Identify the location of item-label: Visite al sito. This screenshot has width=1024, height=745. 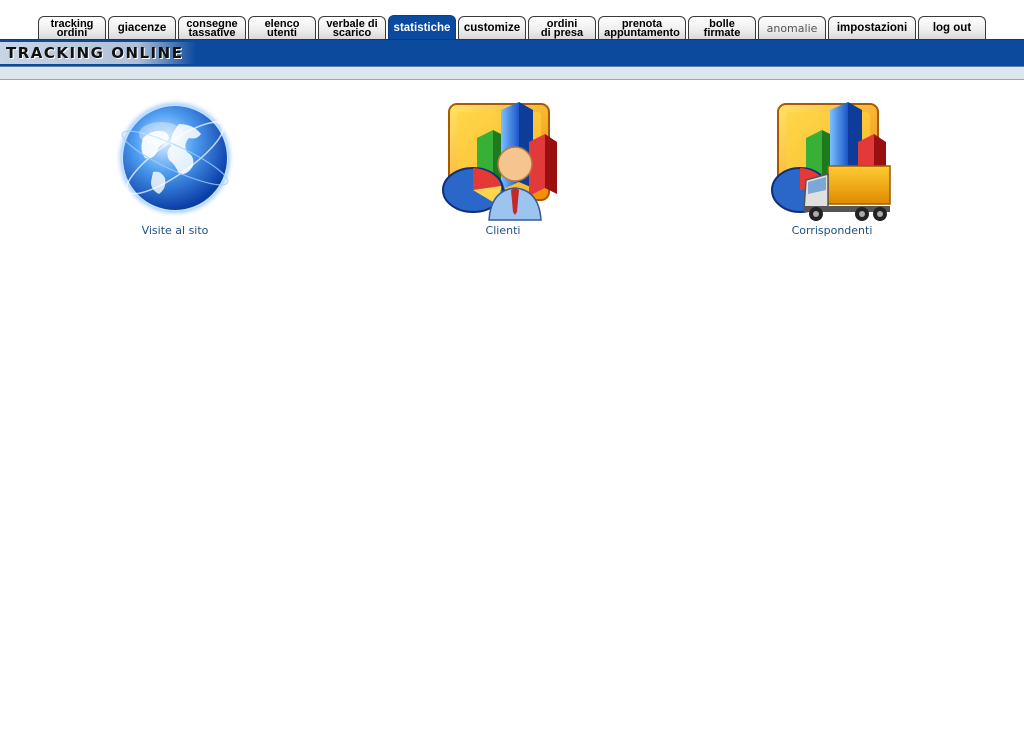
(175, 230).